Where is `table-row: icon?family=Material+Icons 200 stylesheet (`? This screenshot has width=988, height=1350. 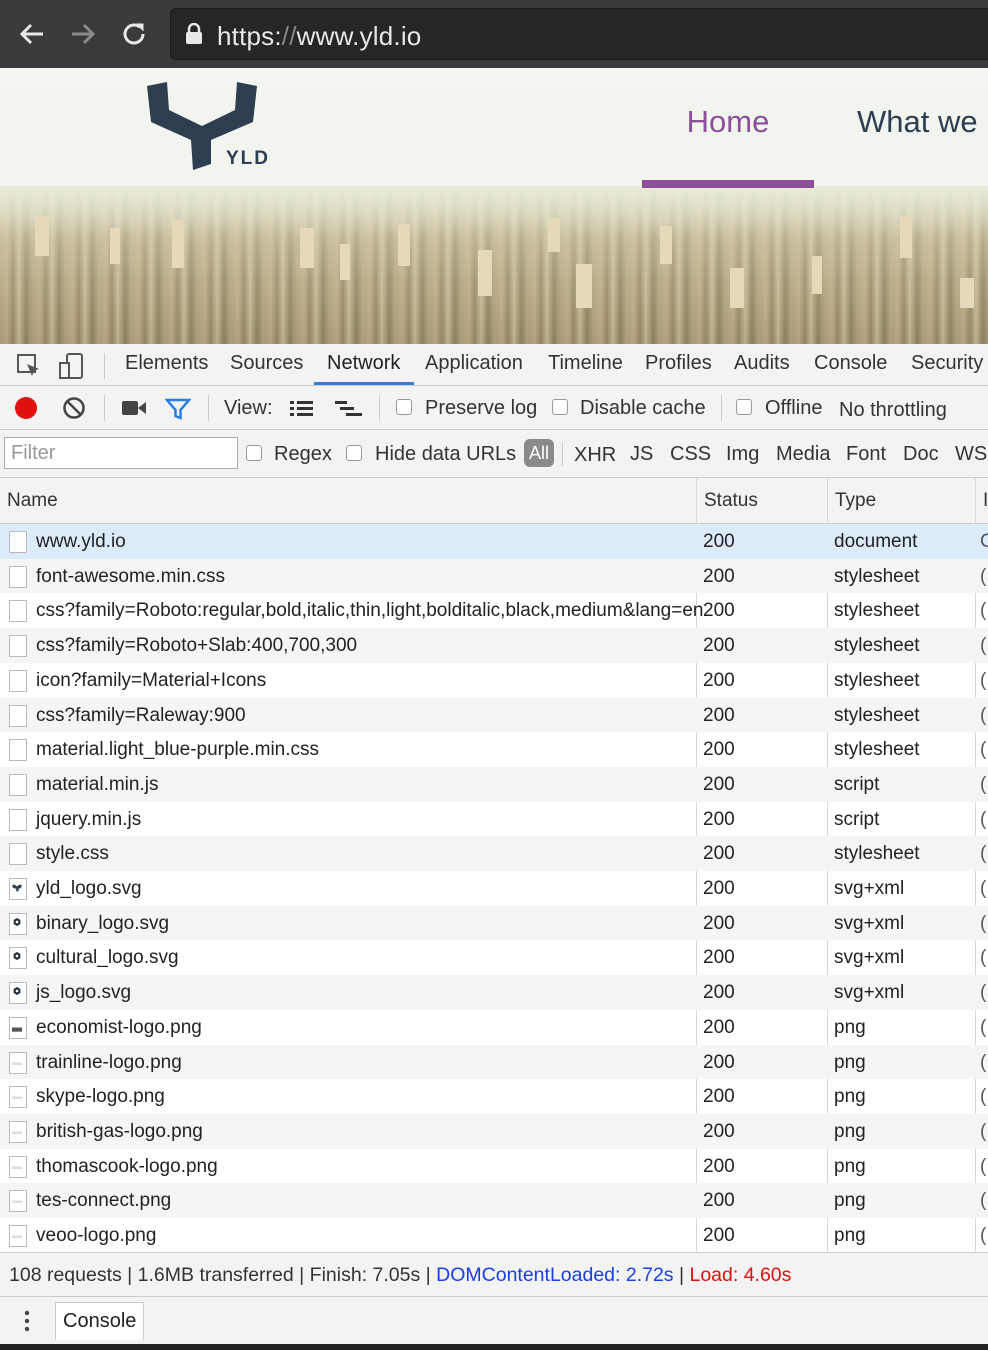 table-row: icon?family=Material+Icons 200 stylesheet ( is located at coordinates (494, 680).